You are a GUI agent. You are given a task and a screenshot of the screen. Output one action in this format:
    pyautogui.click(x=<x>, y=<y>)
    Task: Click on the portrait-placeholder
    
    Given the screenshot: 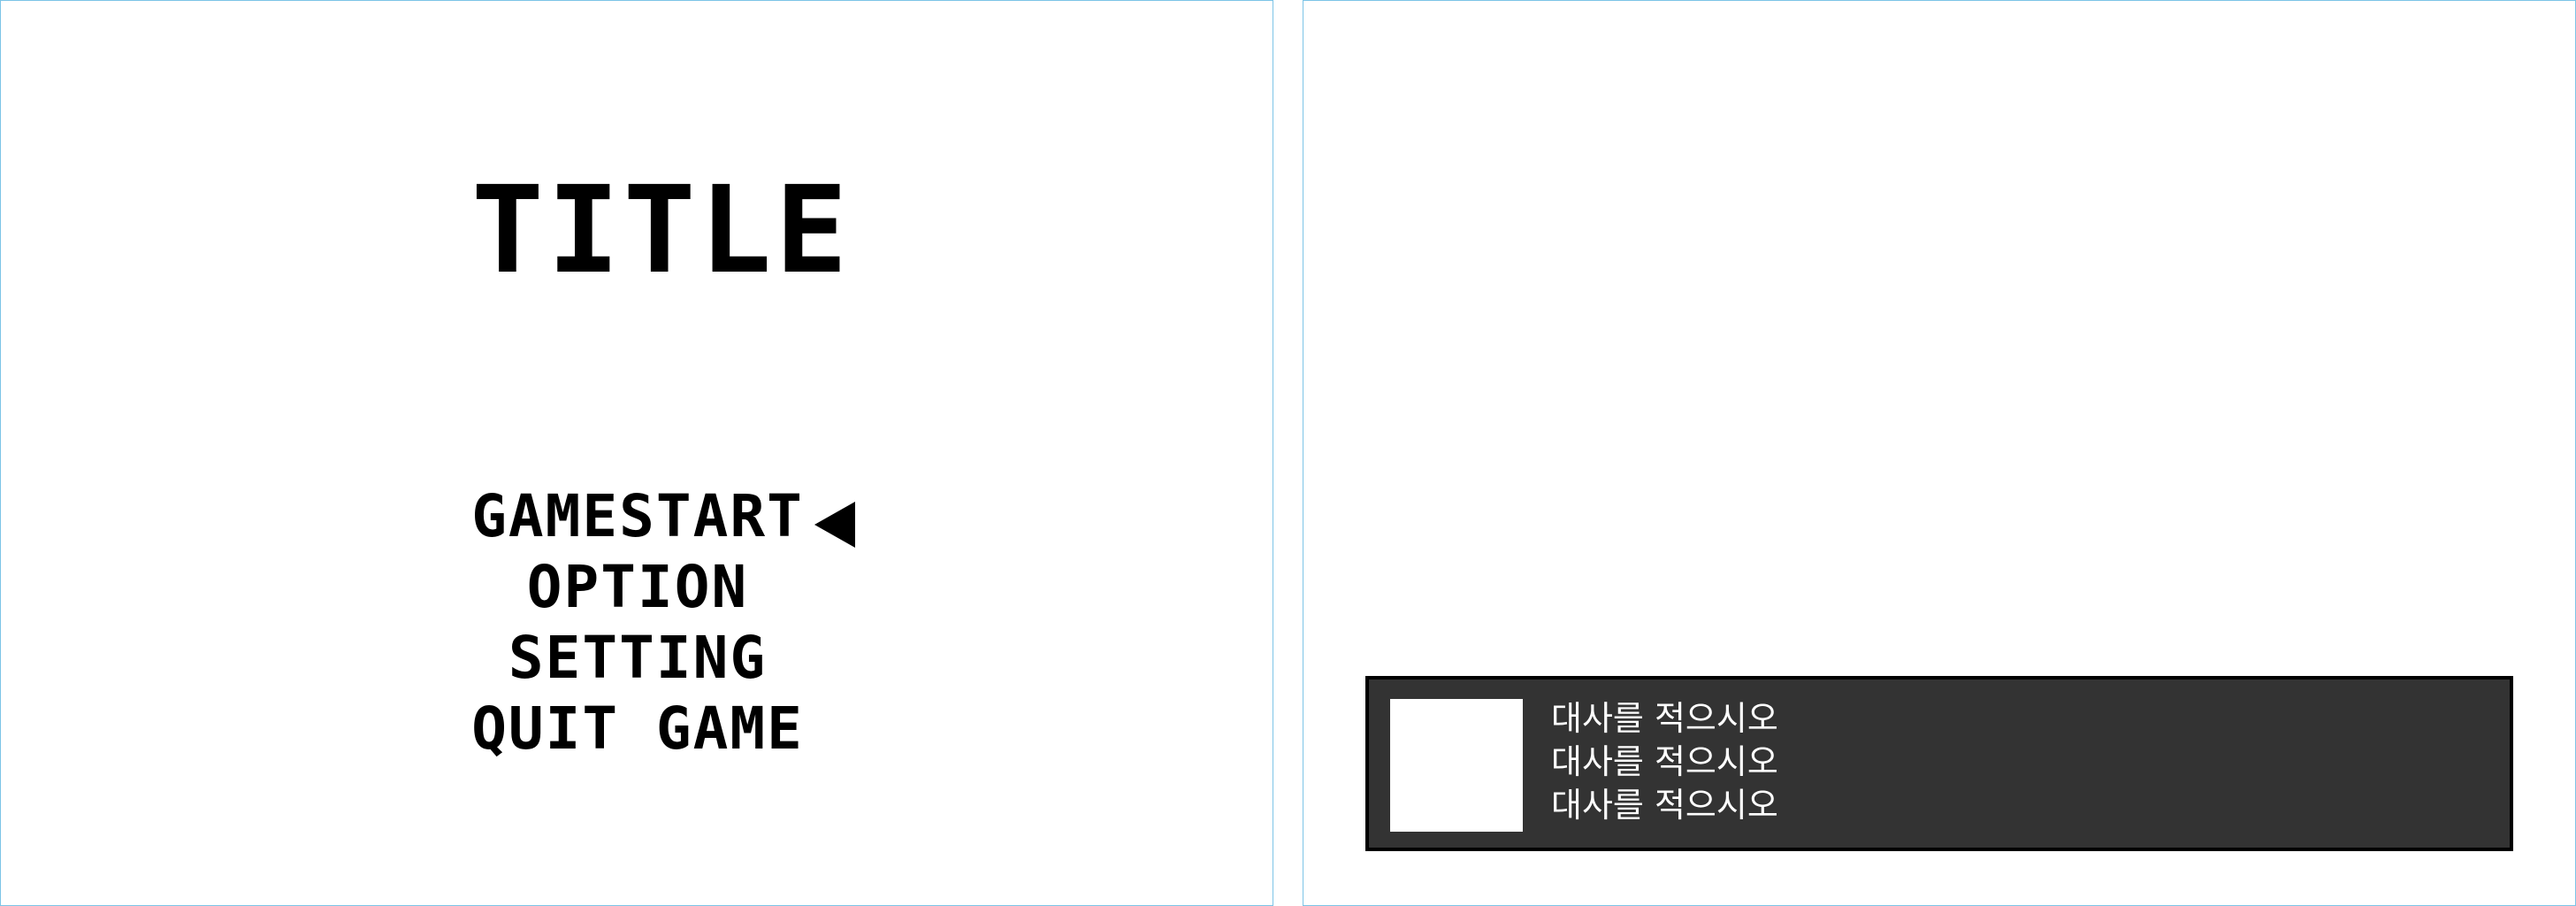 What is the action you would take?
    pyautogui.click(x=1456, y=765)
    